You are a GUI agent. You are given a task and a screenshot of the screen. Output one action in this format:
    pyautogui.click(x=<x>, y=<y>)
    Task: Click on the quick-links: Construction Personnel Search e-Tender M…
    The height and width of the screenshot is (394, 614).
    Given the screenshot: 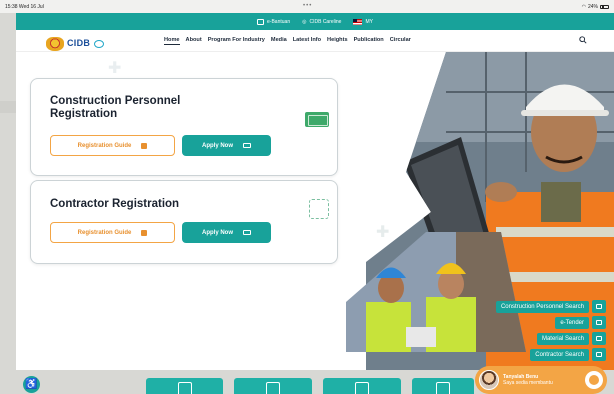 What is the action you would take?
    pyautogui.click(x=550, y=330)
    